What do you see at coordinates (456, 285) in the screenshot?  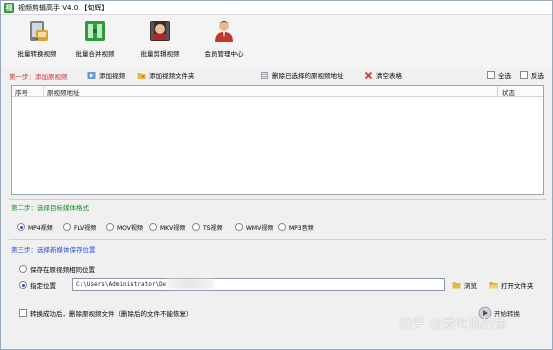 I see `folder-icon` at bounding box center [456, 285].